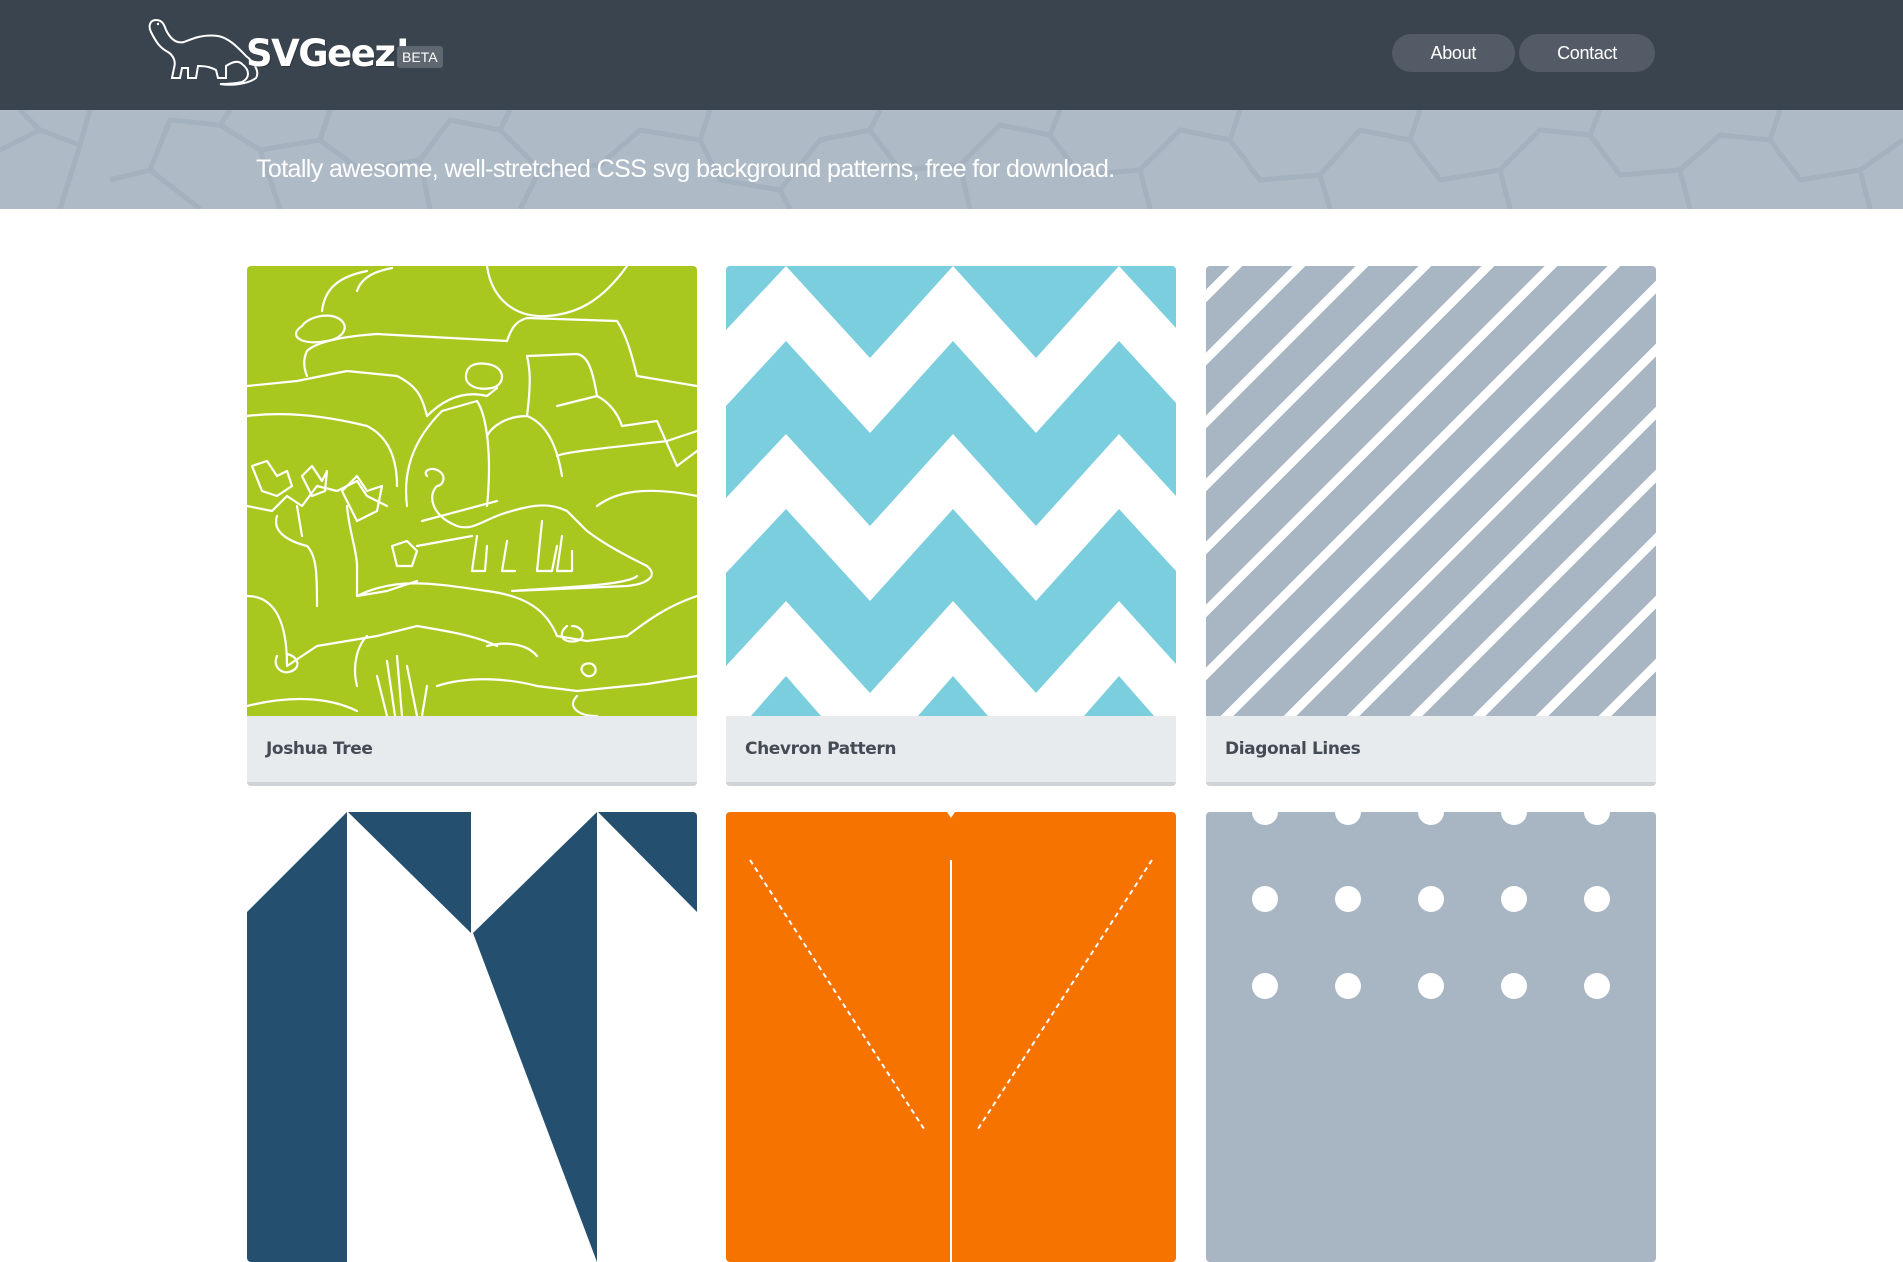 The image size is (1903, 1262). I want to click on card-title: Joshua Tree, so click(319, 749).